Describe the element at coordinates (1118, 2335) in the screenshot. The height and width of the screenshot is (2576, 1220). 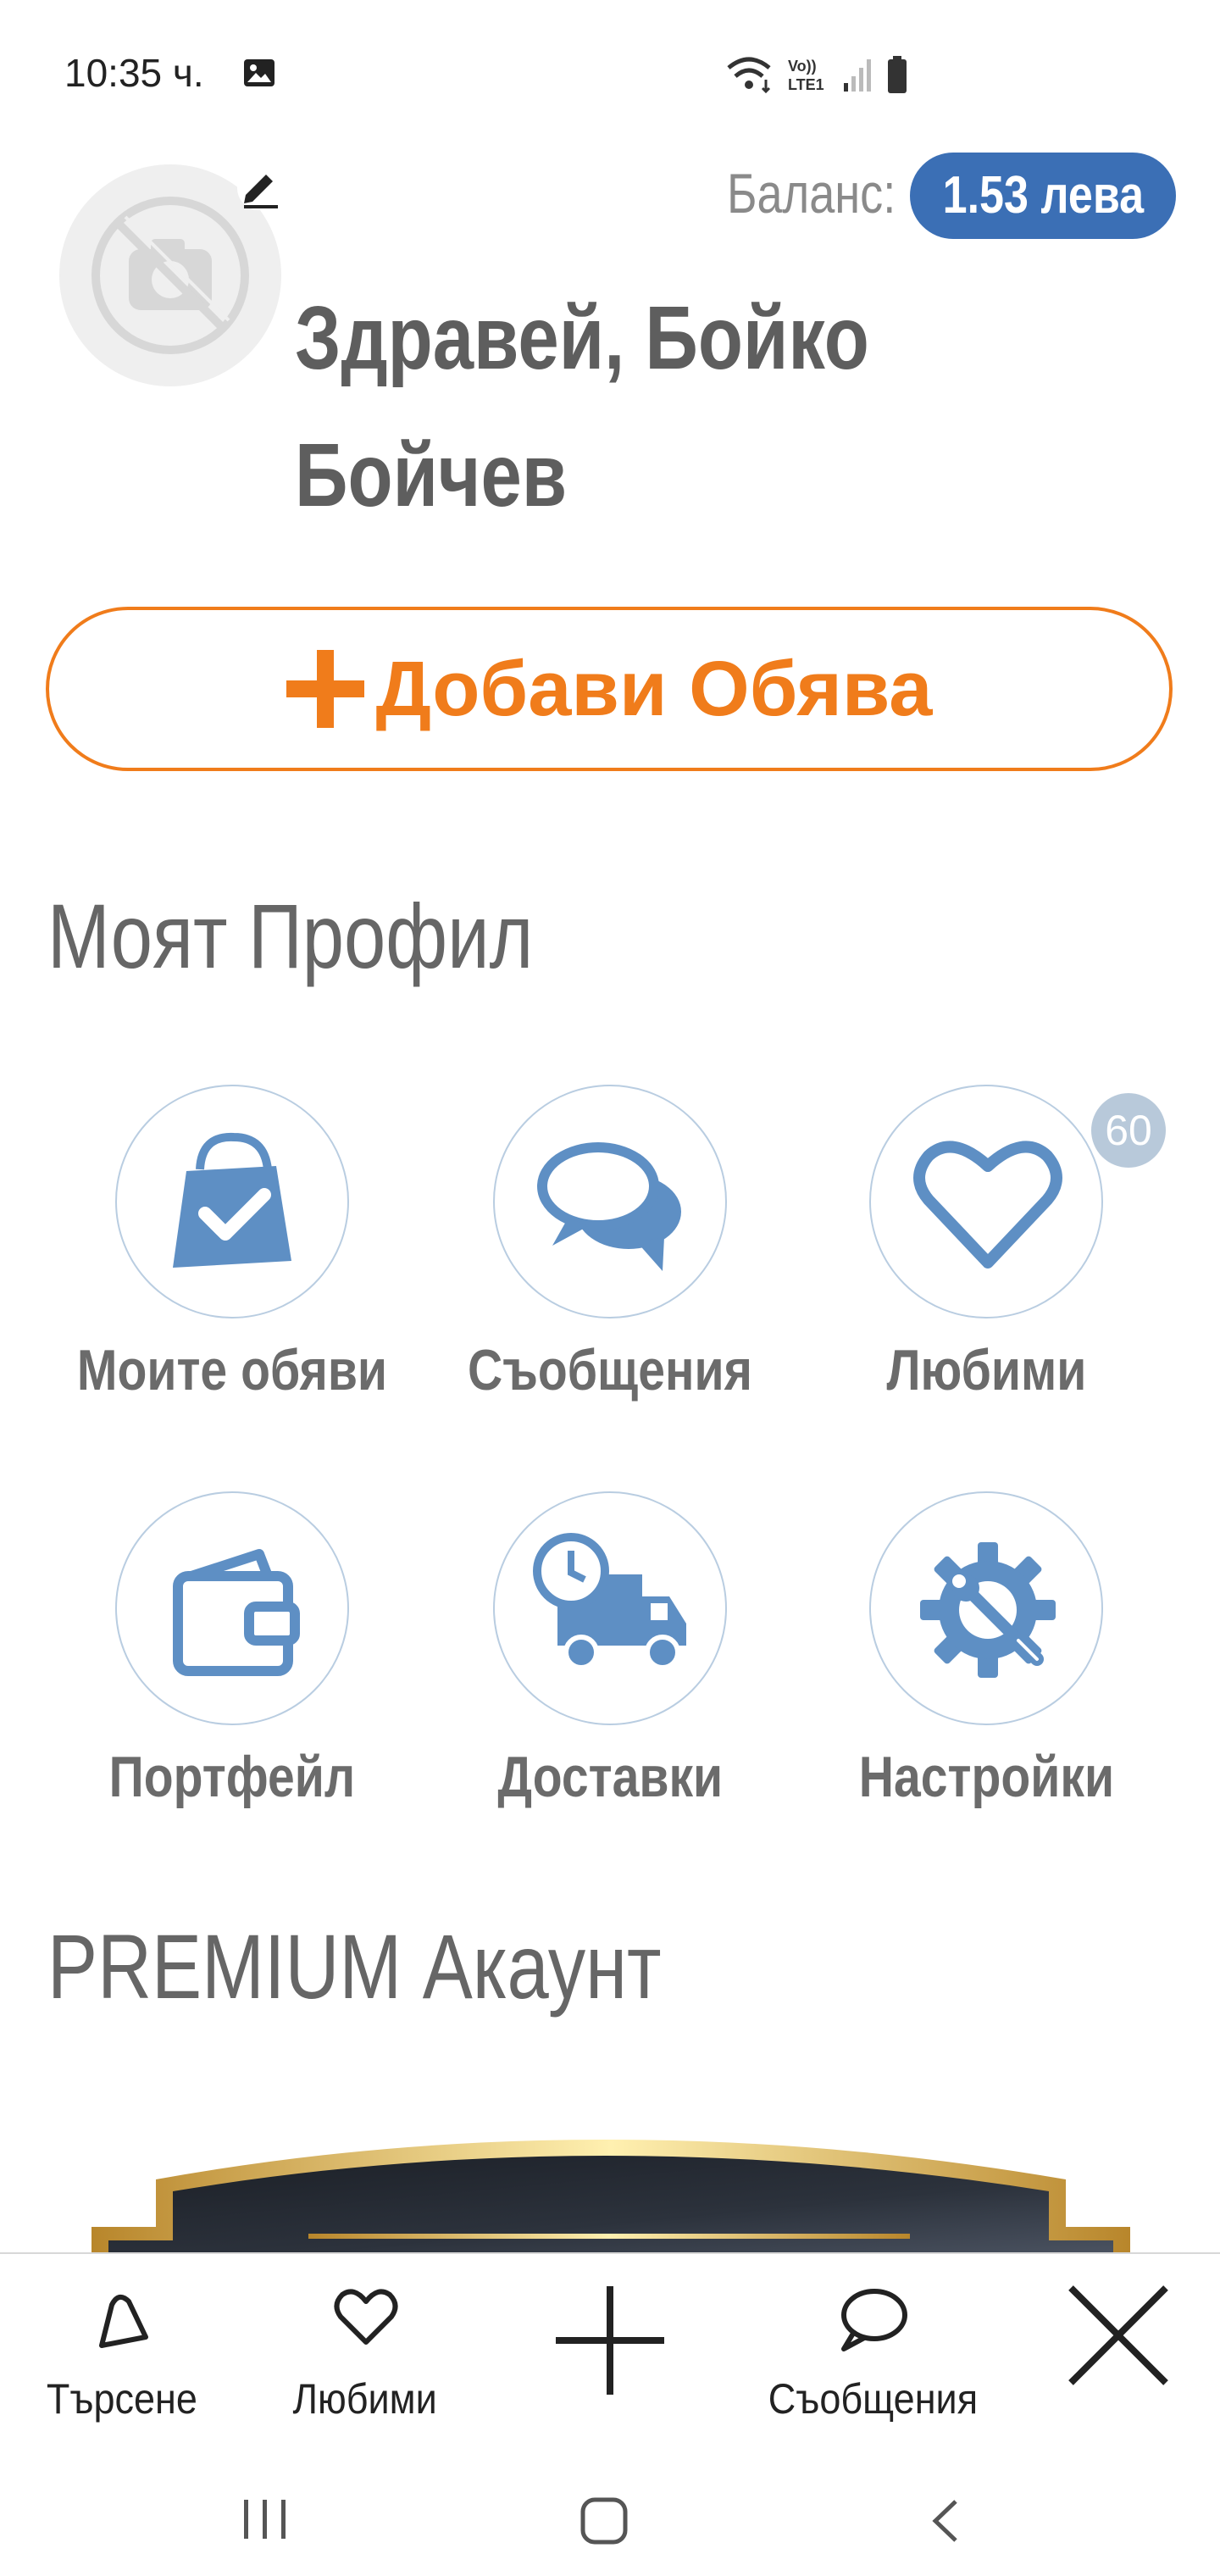
I see `close-icon` at that location.